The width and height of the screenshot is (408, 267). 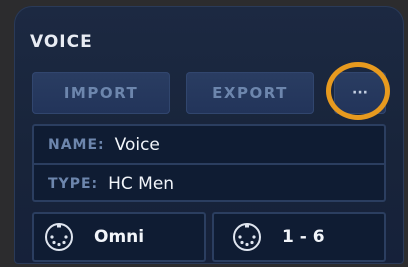 I want to click on midi-input-value: Omni, so click(x=119, y=237).